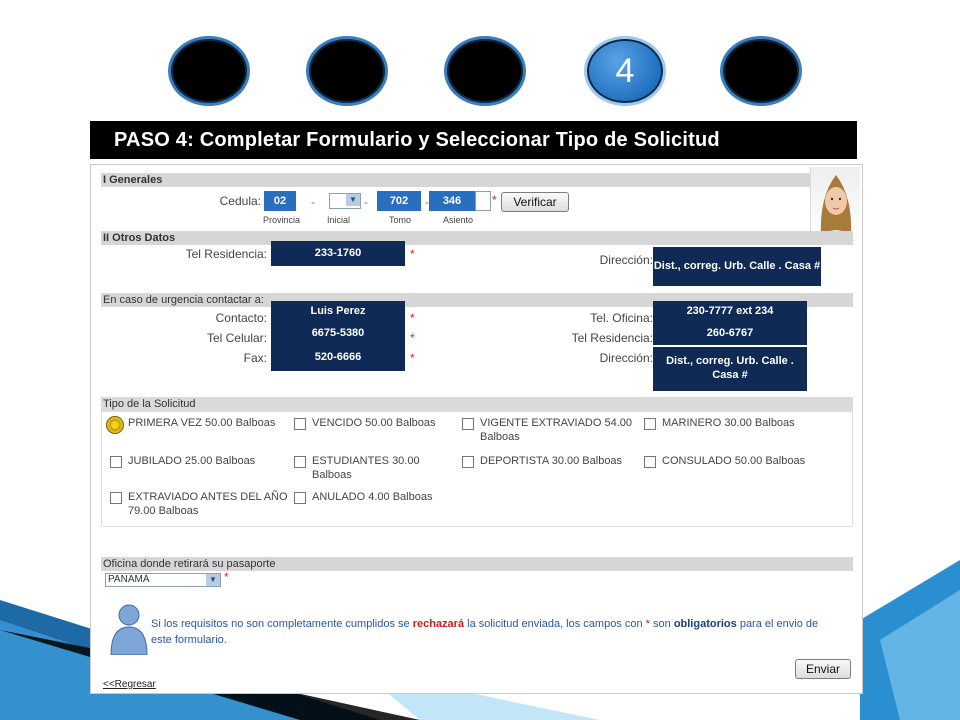 The height and width of the screenshot is (720, 960). Describe the element at coordinates (300, 462) in the screenshot. I see `option-estudiantes-checkbox` at that location.